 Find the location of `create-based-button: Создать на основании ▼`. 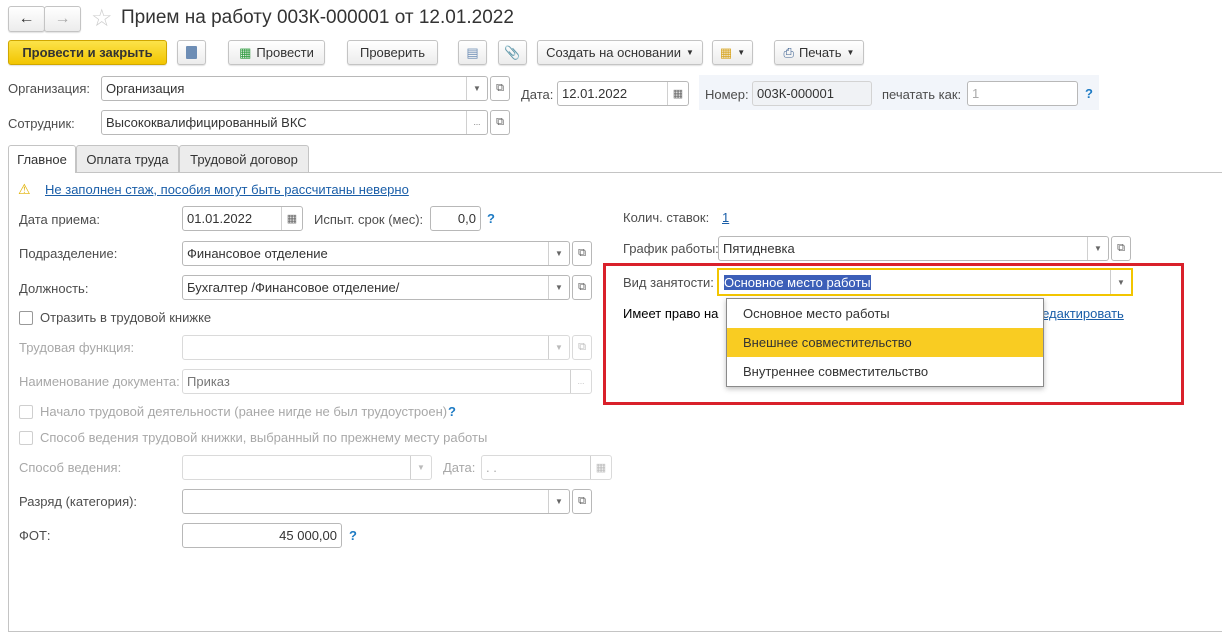

create-based-button: Создать на основании ▼ is located at coordinates (620, 52).